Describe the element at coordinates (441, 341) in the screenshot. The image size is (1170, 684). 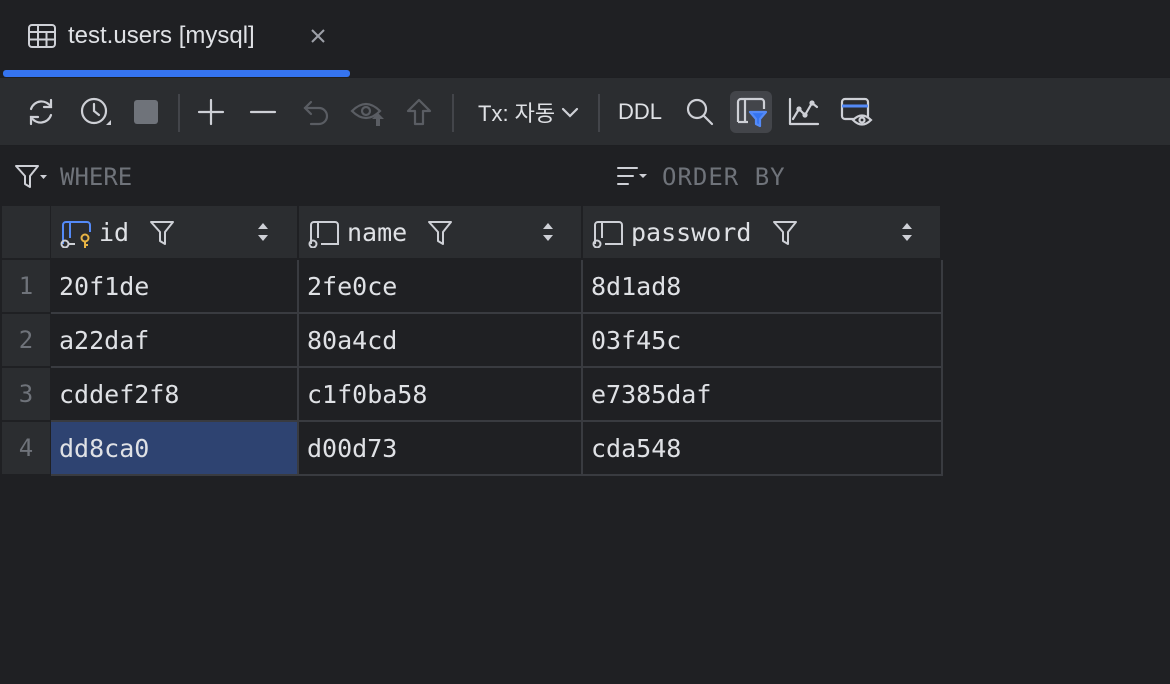
I see `table-cell: 80a4cd` at that location.